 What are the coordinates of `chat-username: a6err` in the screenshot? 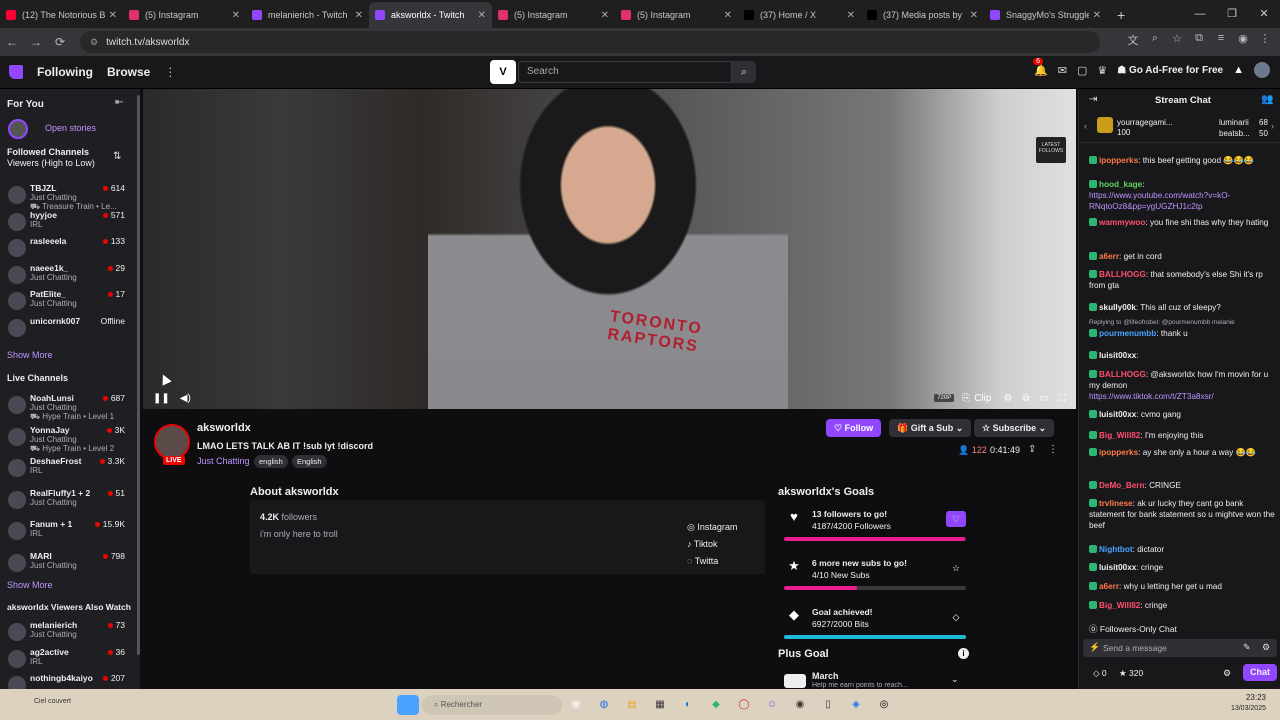 It's located at (1109, 586).